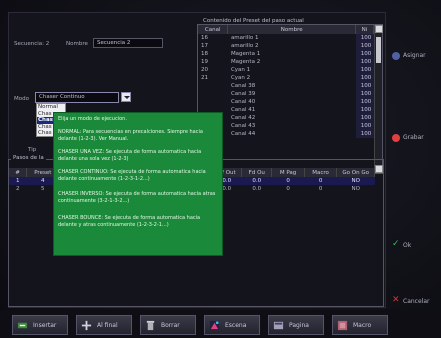  What do you see at coordinates (286, 118) in the screenshot?
I see `preset-row: Canal 42 100` at bounding box center [286, 118].